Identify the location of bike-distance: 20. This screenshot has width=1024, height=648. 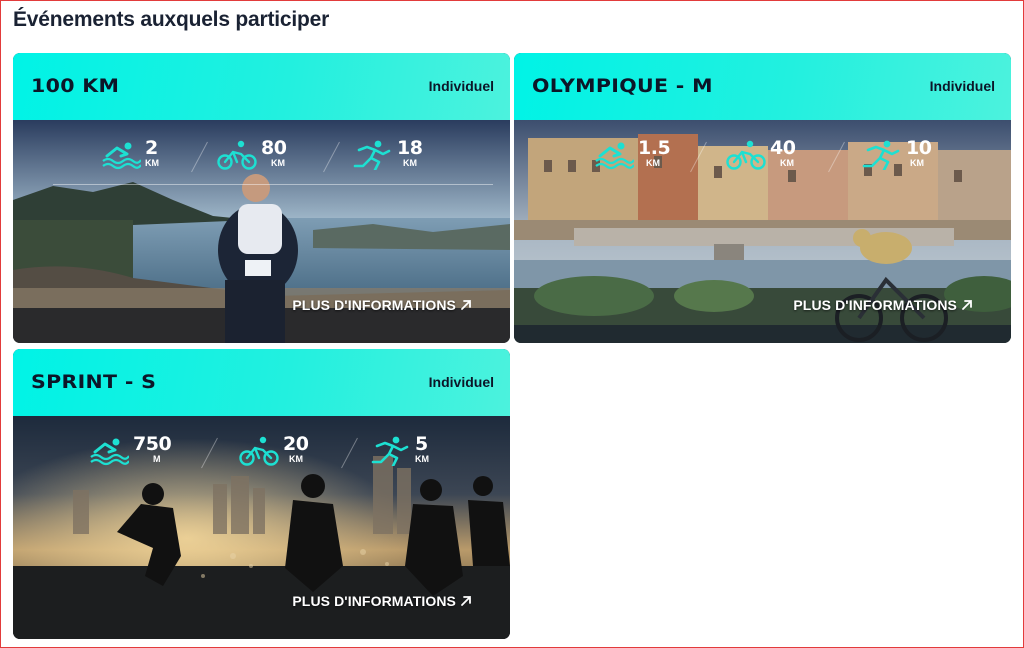
(296, 444).